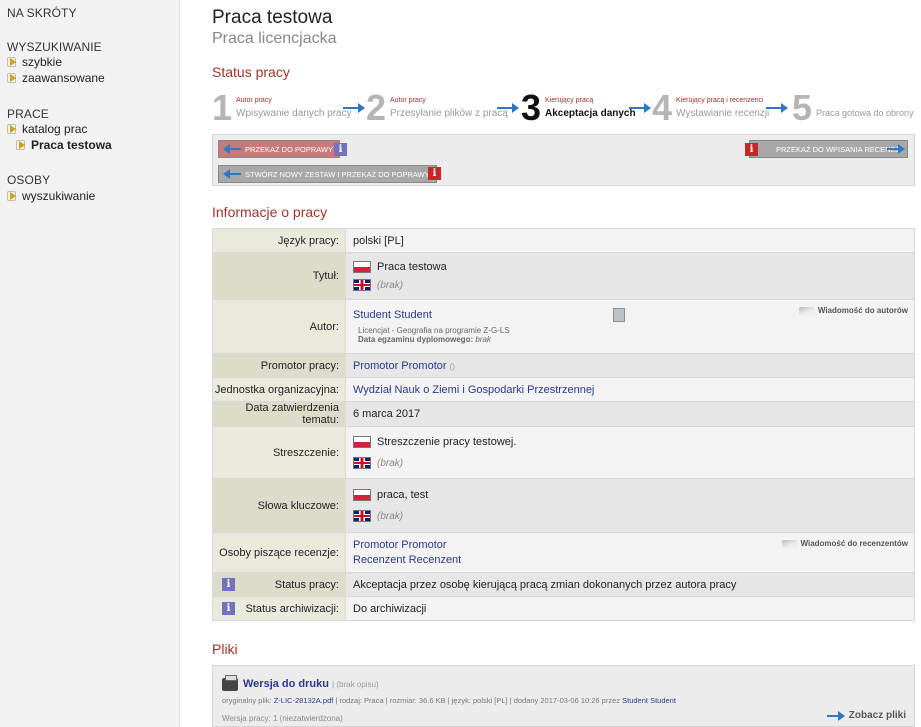 This screenshot has height=727, width=921. I want to click on message-reviewers-link: Wiadomość do recenzentów, so click(845, 543).